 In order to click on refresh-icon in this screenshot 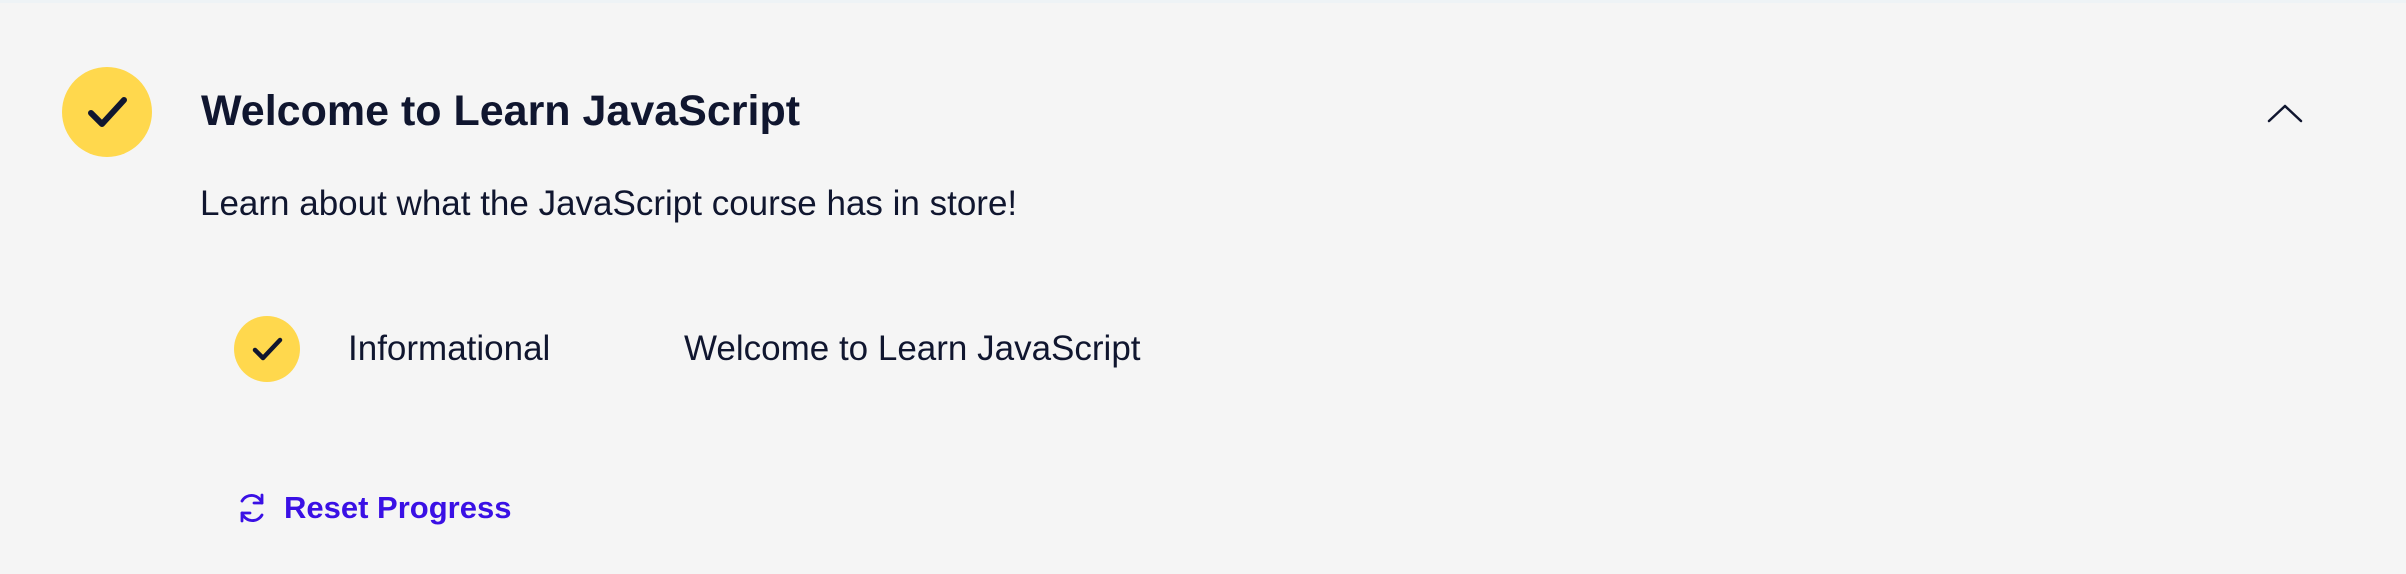, I will do `click(252, 508)`.